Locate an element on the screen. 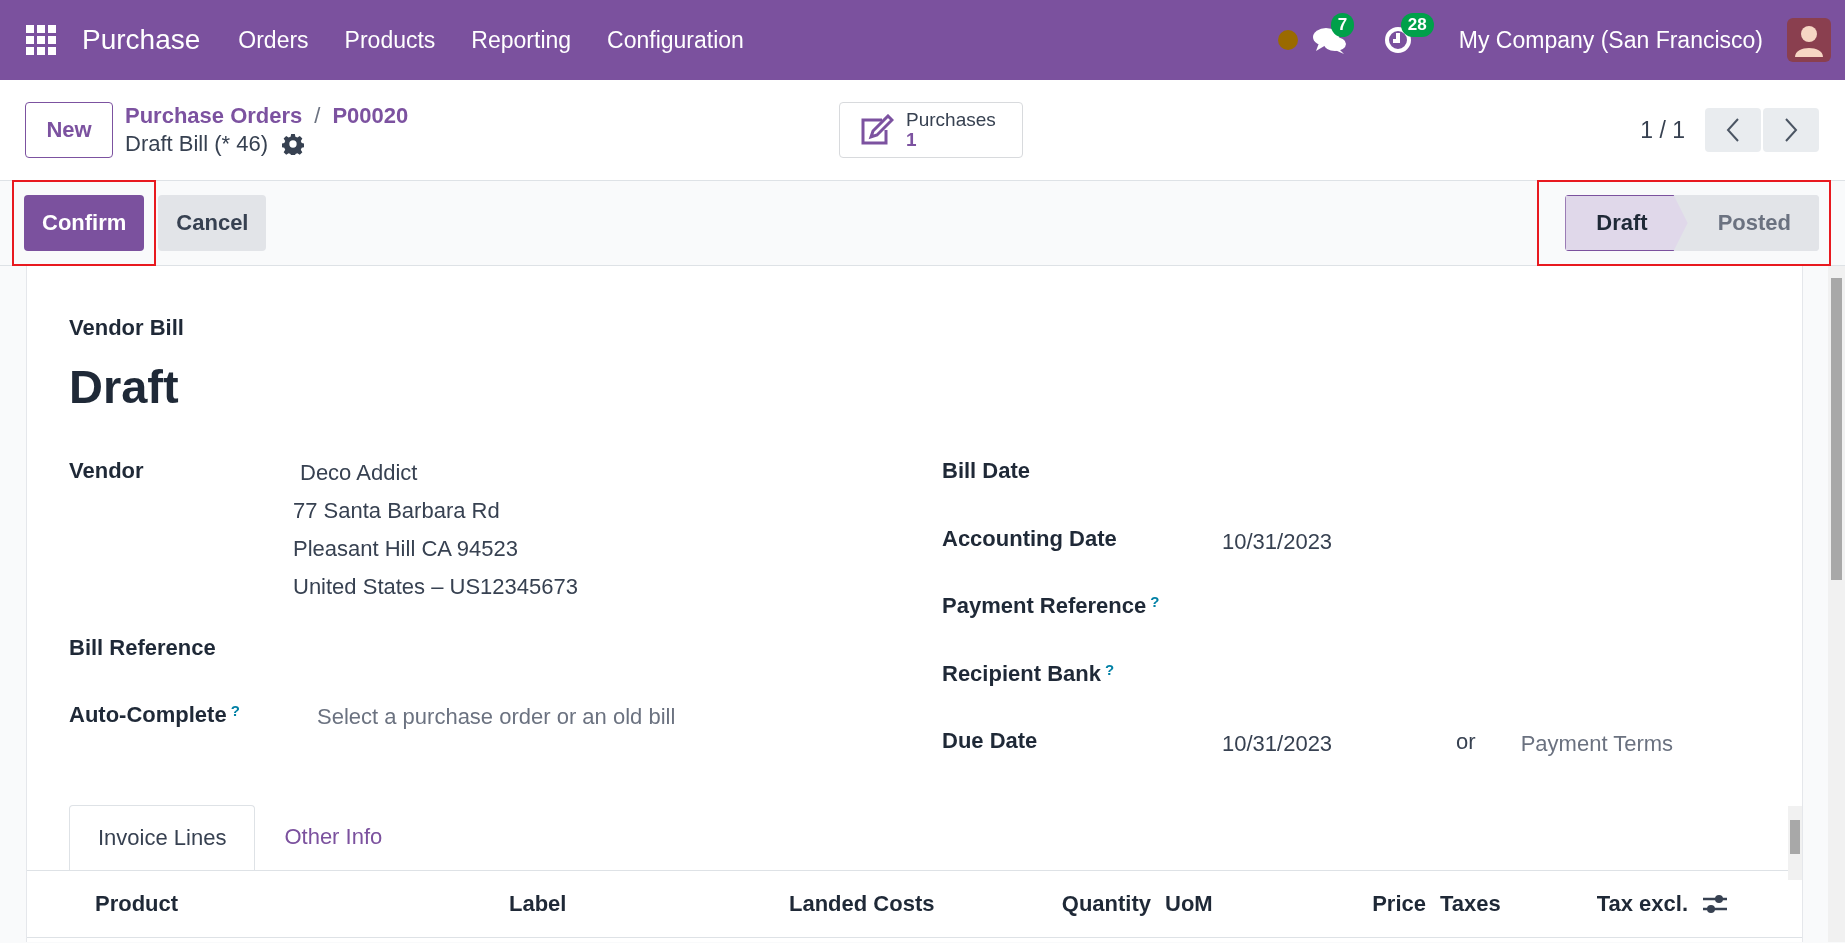  field-label: Payment Reference $^{?}$ is located at coordinates (1051, 606).